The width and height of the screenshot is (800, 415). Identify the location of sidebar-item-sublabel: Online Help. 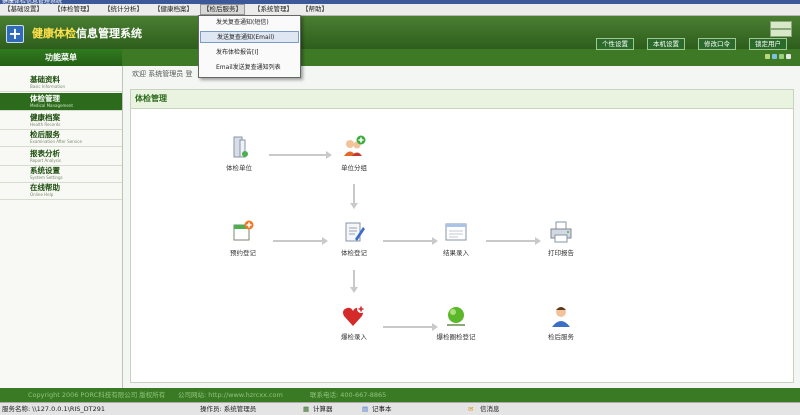
(42, 194).